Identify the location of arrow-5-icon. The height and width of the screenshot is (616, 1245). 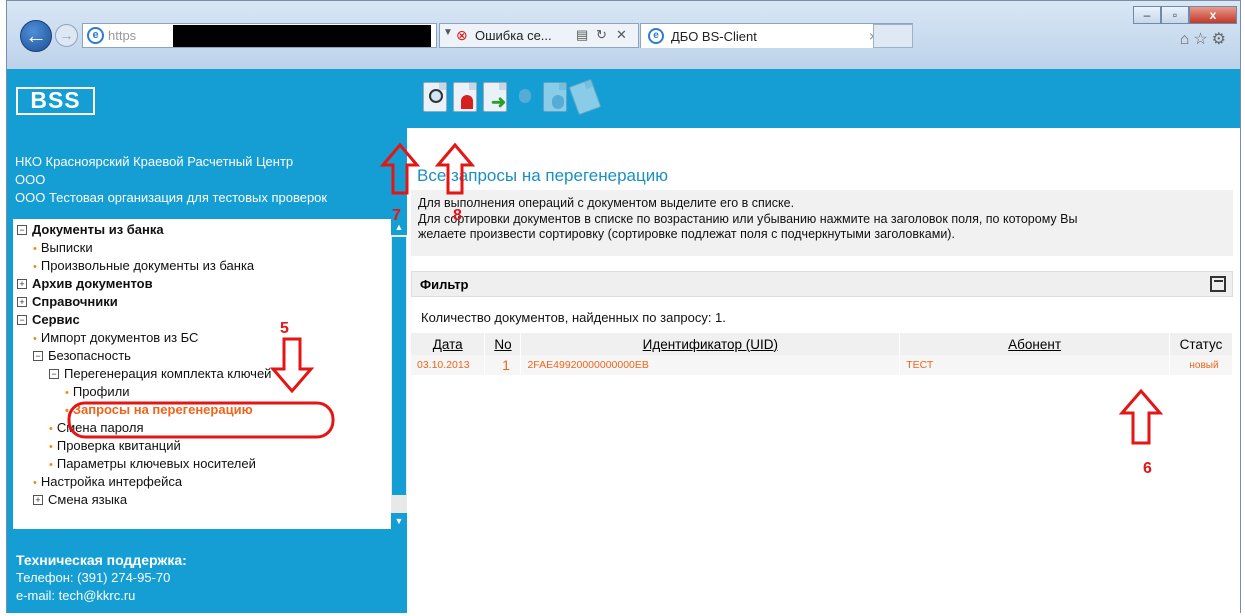
(292, 365).